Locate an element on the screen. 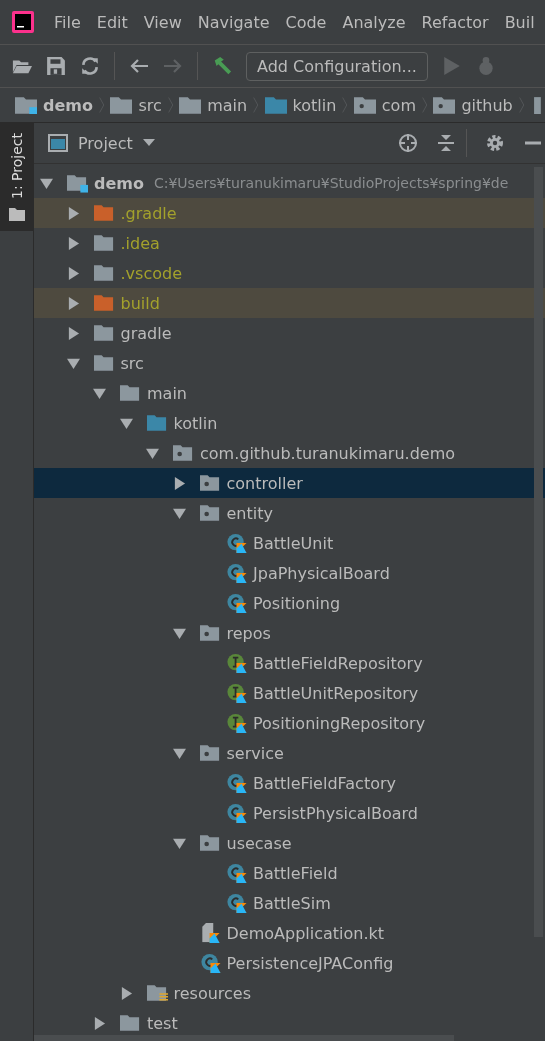  tree-item-label: DemoApplication.kt is located at coordinates (305, 933).